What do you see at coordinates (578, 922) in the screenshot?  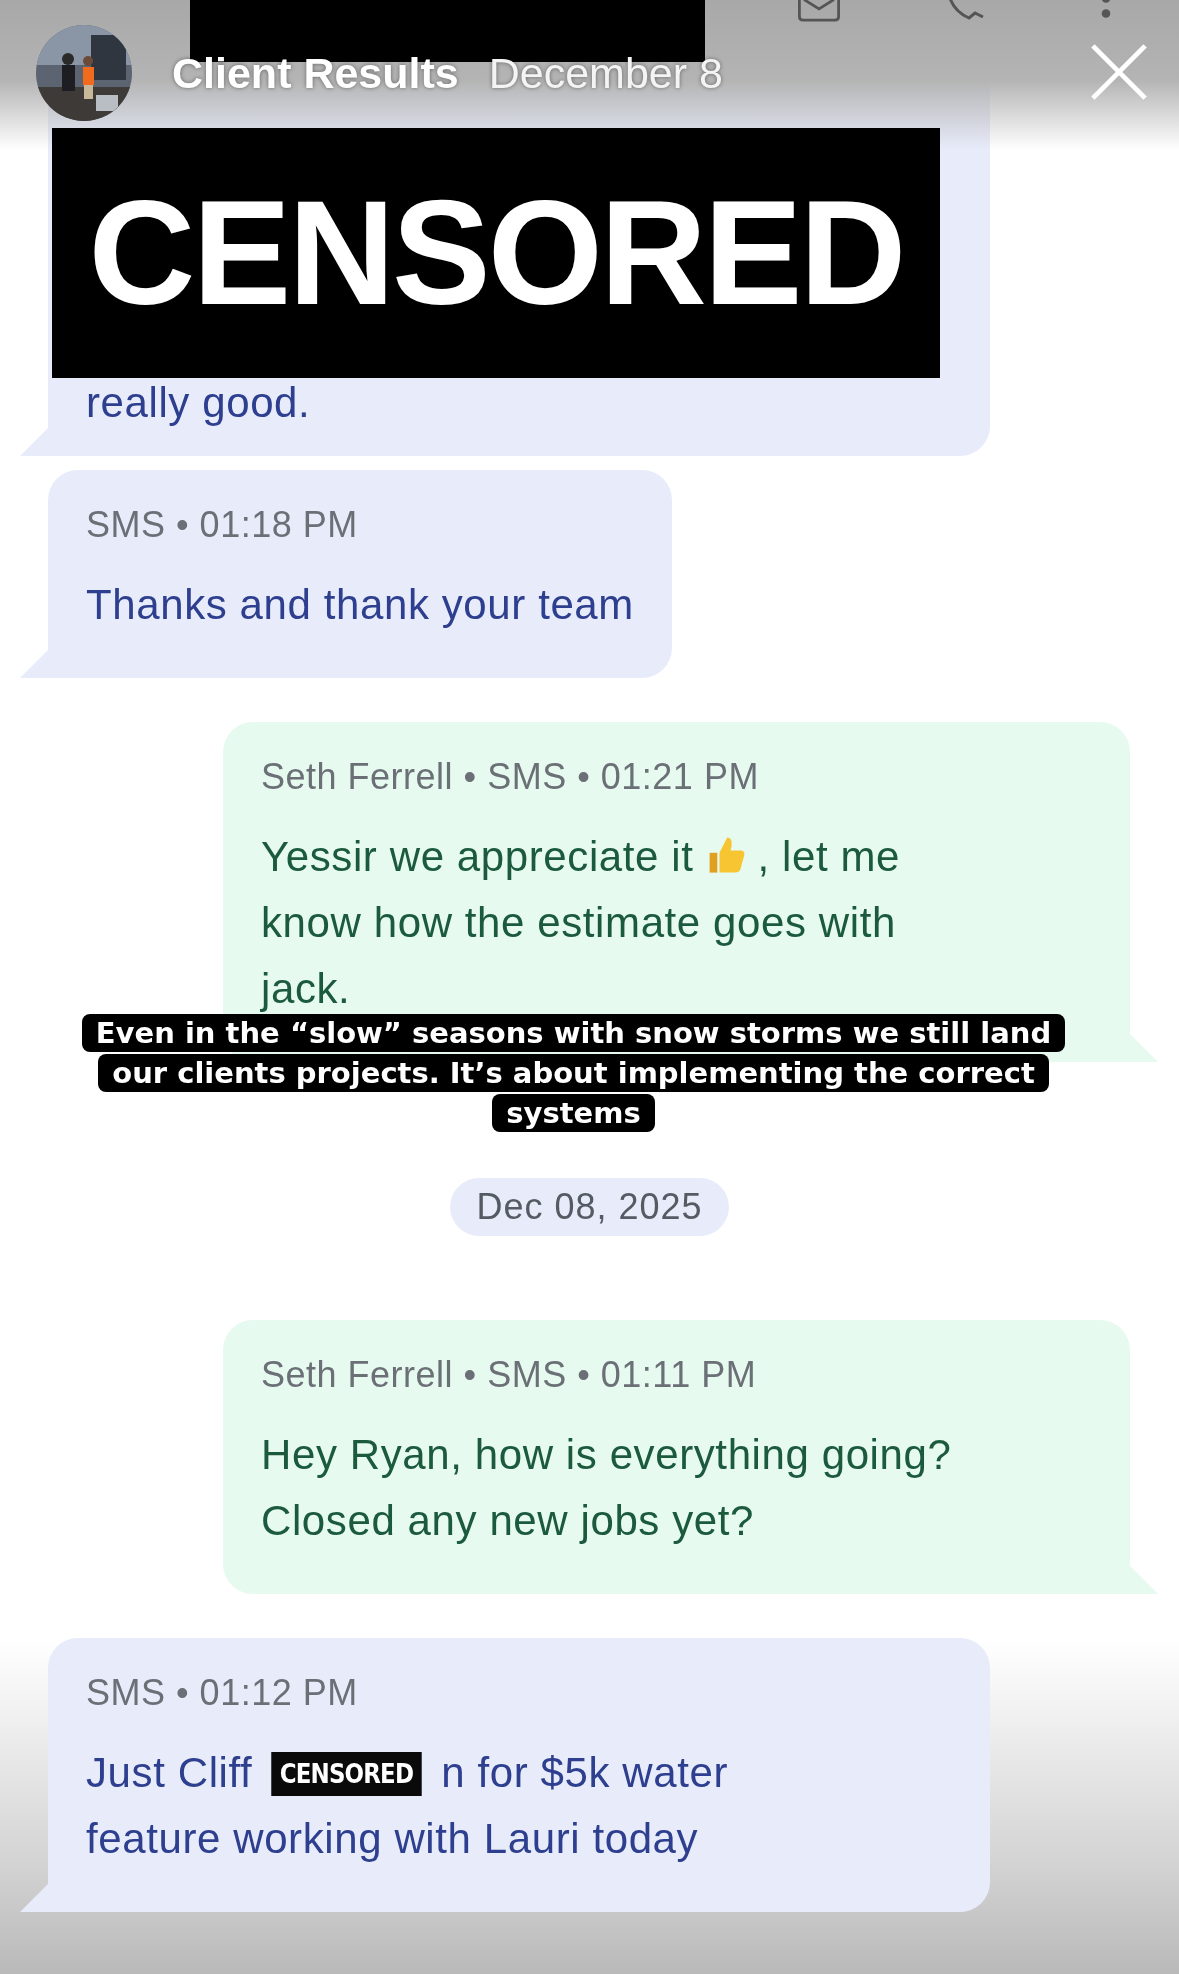 I see `message-text: know how the estimate goes with` at bounding box center [578, 922].